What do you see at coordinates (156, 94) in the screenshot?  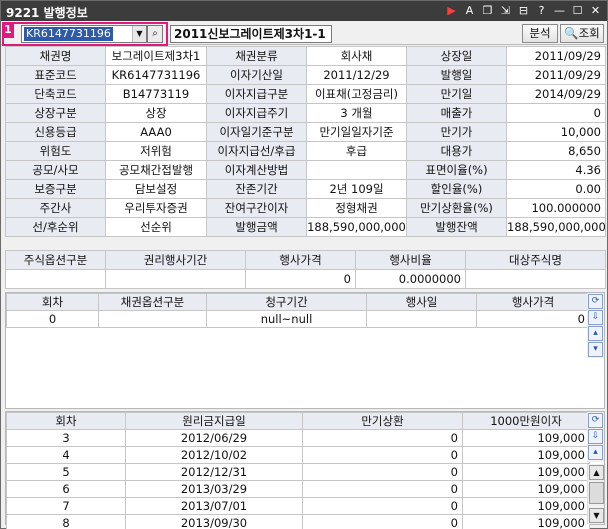 I see `info-value: B14773119` at bounding box center [156, 94].